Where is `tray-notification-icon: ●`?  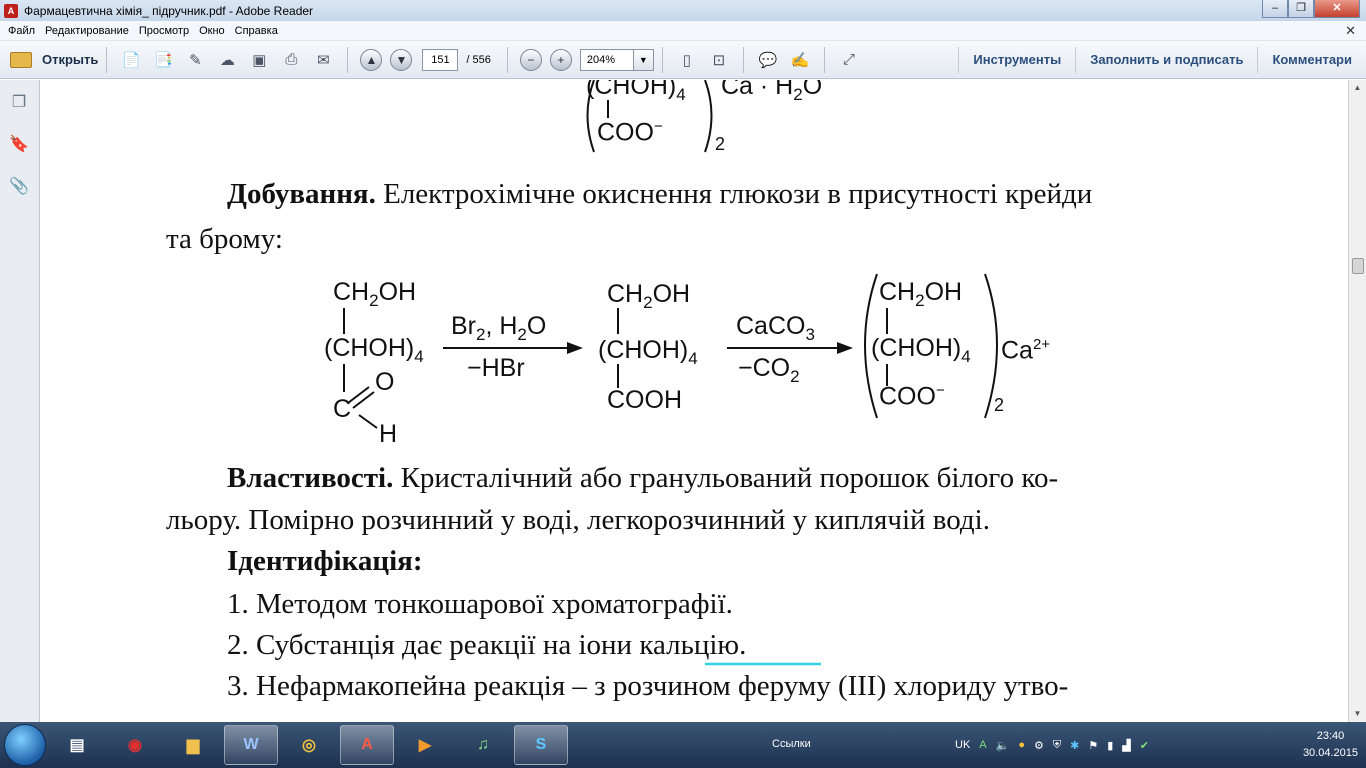 tray-notification-icon: ● is located at coordinates (1021, 745).